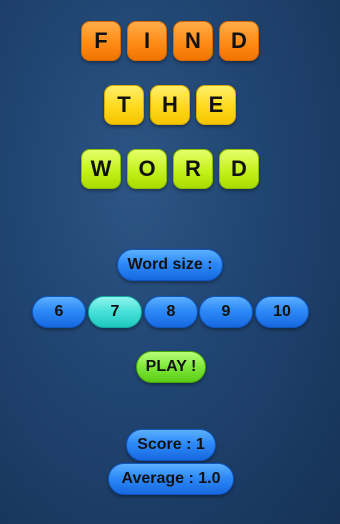  What do you see at coordinates (171, 445) in the screenshot?
I see `score-display: Score : 1` at bounding box center [171, 445].